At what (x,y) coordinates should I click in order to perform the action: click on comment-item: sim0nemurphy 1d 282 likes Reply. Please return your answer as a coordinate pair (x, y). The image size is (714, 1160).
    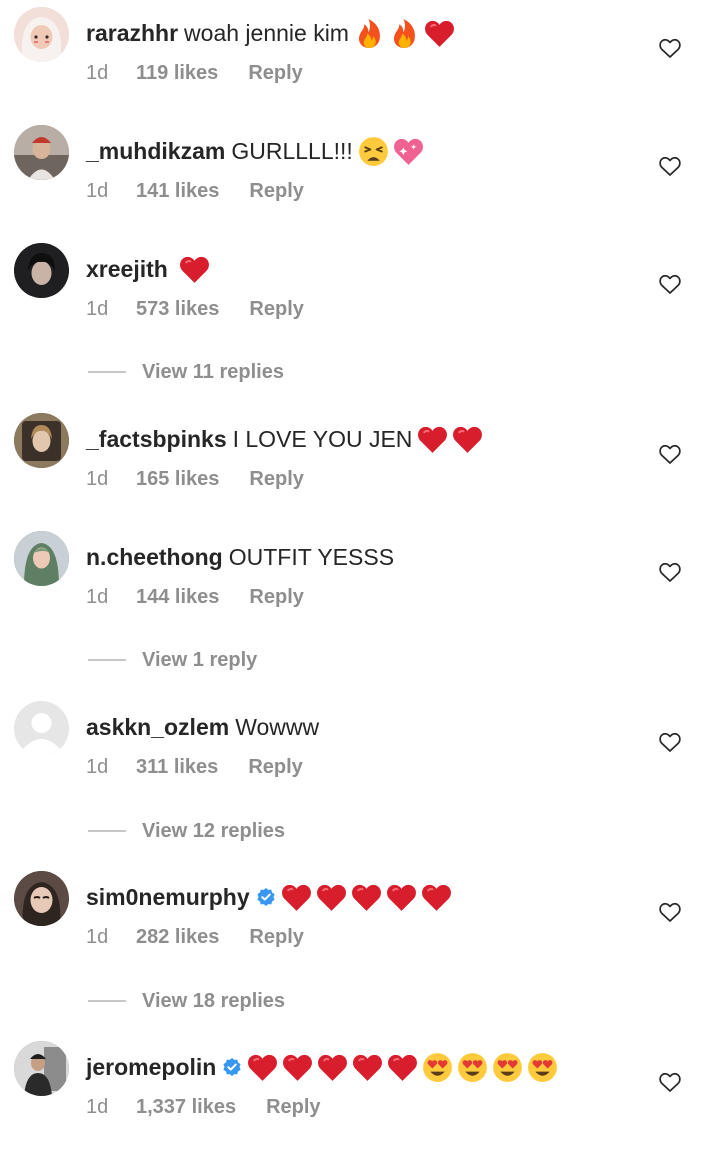
    Looking at the image, I should click on (357, 930).